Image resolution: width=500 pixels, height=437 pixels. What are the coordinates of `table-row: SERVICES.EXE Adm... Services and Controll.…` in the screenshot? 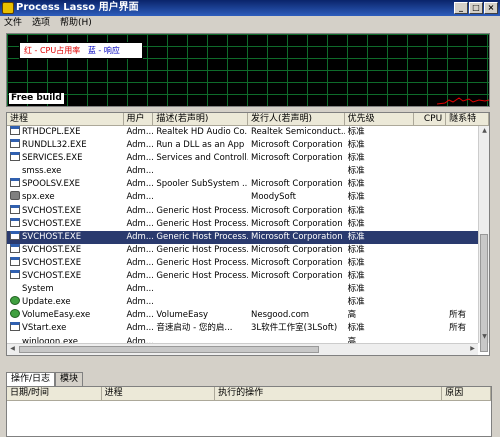 It's located at (248, 158).